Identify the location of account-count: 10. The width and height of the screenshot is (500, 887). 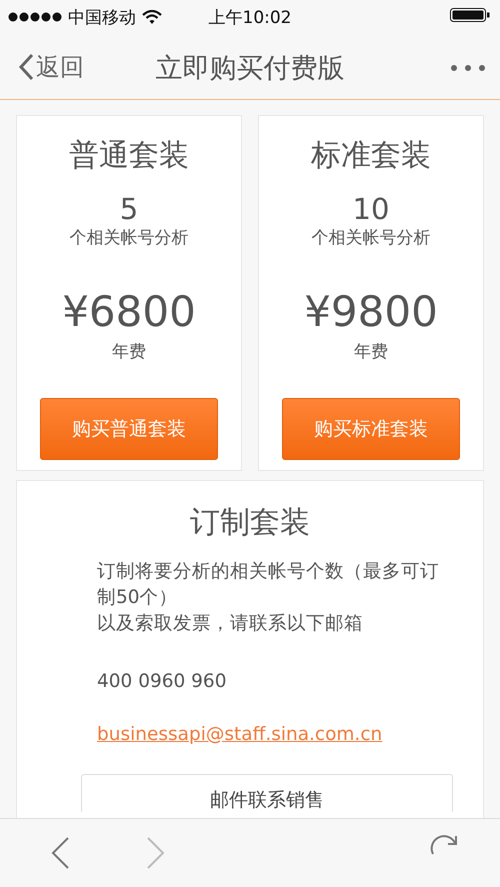
(371, 209).